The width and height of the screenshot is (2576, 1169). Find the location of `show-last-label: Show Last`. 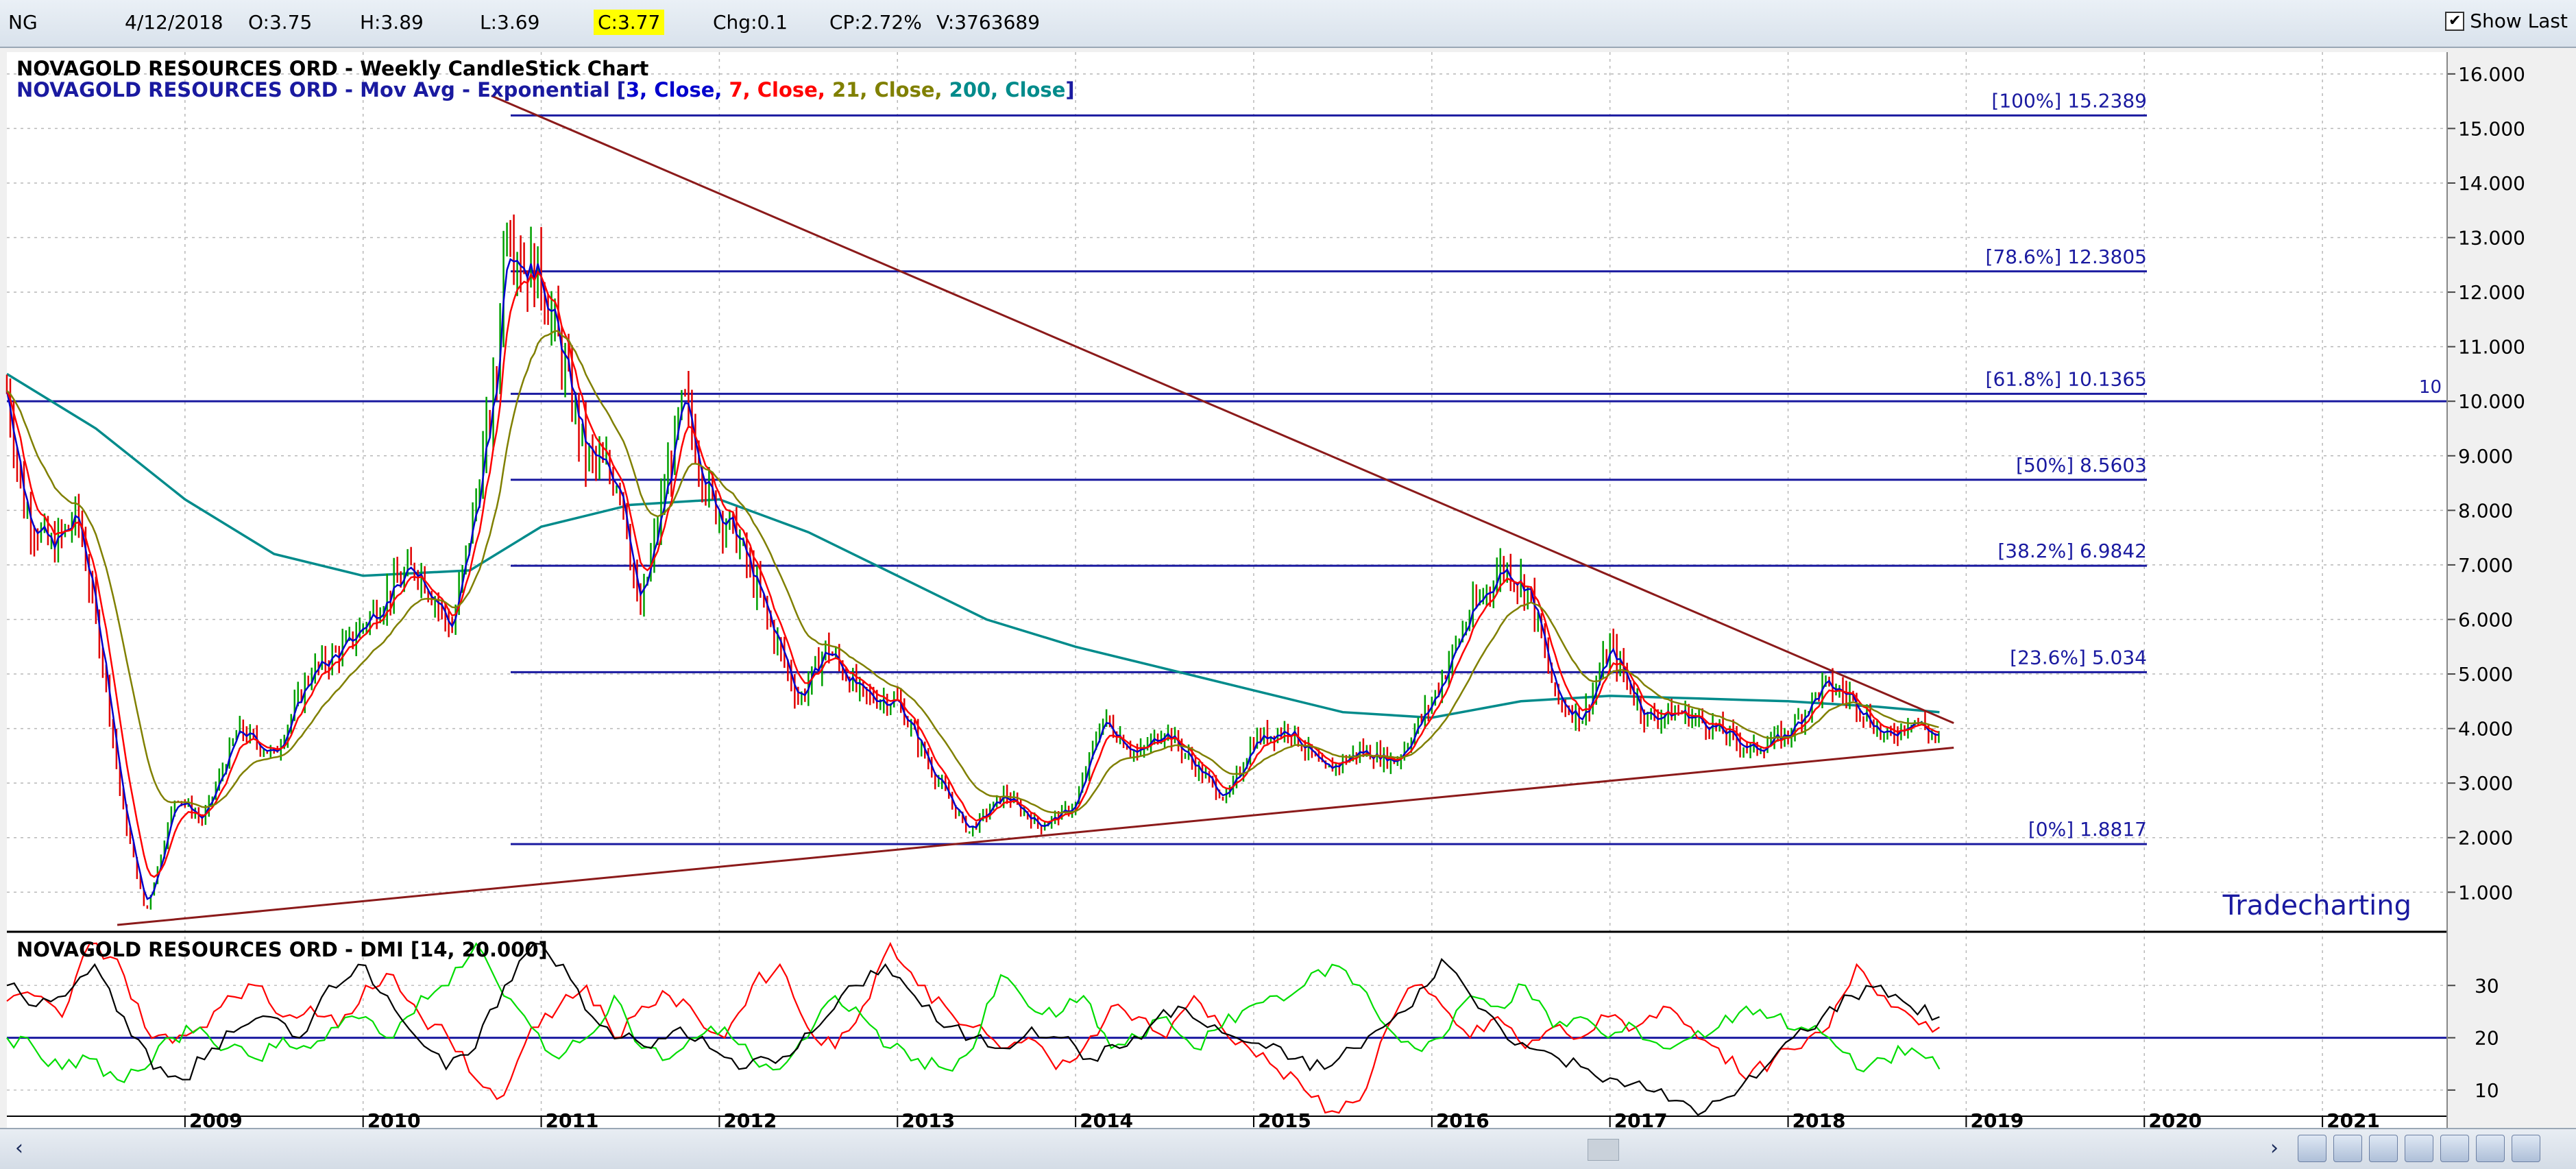

show-last-label: Show Last is located at coordinates (2519, 21).